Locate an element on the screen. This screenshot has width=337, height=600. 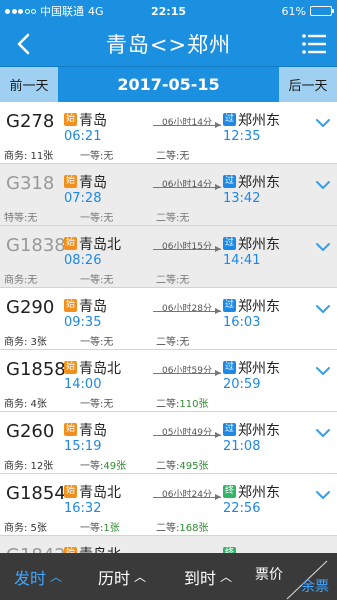
first-class-count: 49张 is located at coordinates (115, 466).